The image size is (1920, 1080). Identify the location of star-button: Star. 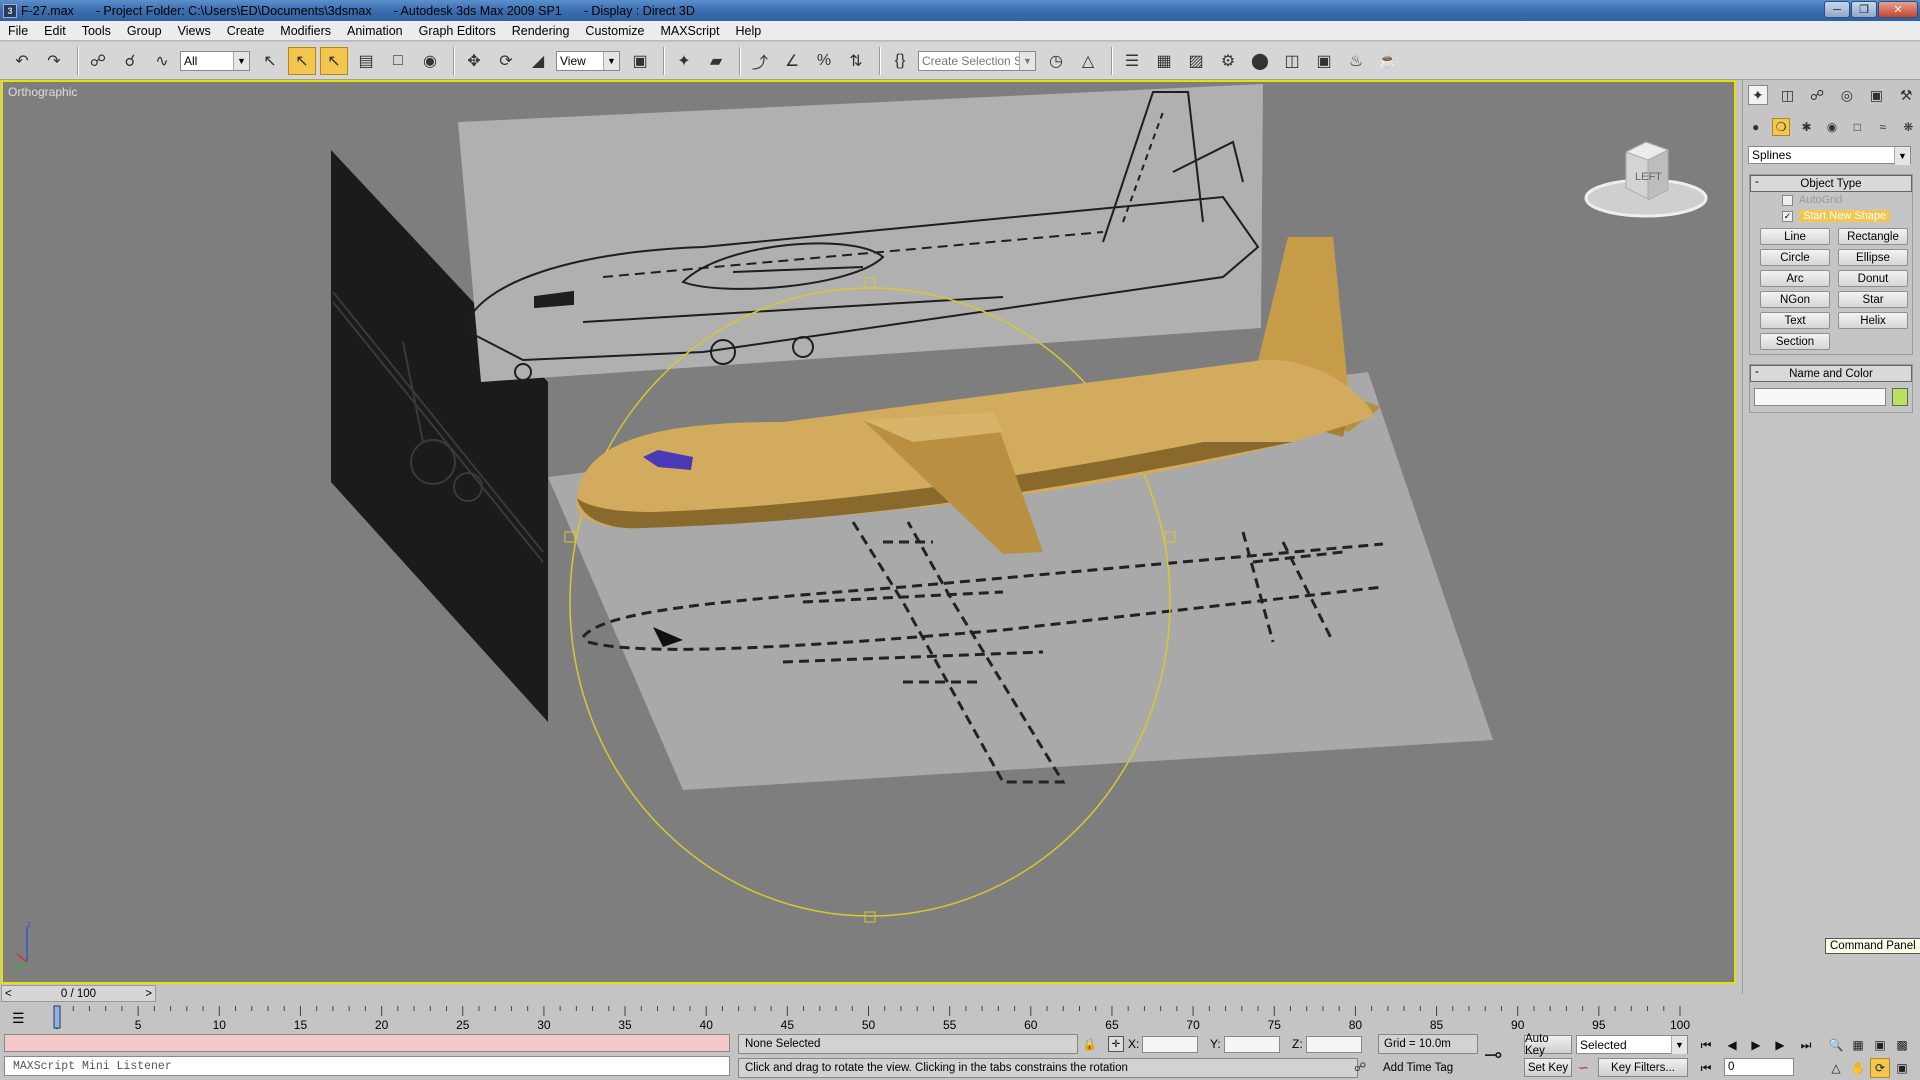
(1873, 299).